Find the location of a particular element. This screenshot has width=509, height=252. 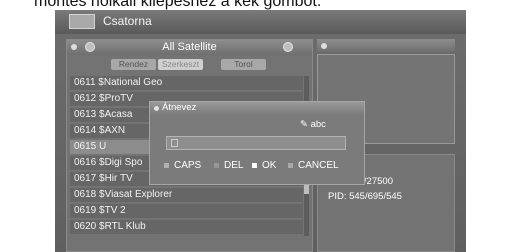

preview-header is located at coordinates (386, 45).